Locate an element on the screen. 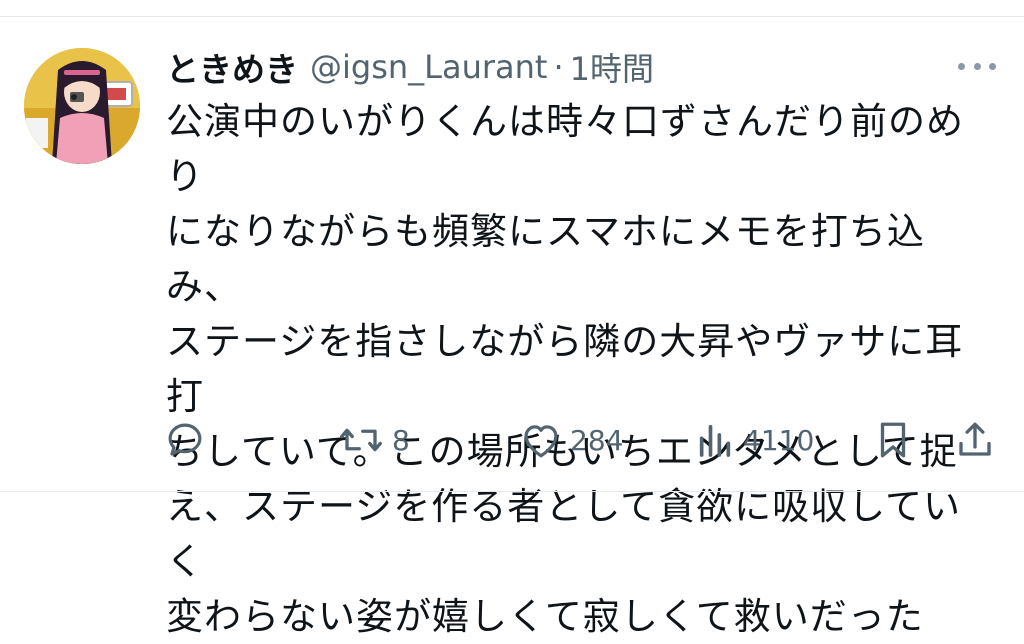 The image size is (1024, 644). share-button is located at coordinates (975, 440).